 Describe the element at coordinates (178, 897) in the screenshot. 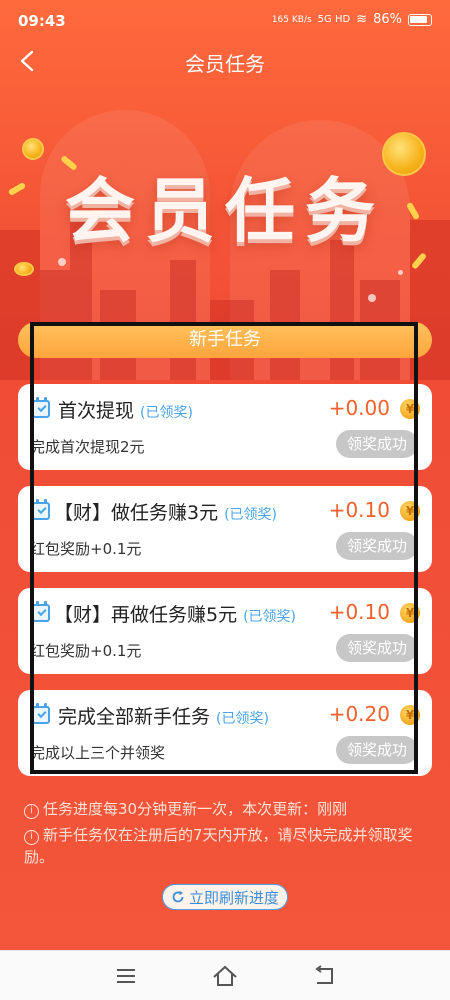

I see `refresh-icon` at that location.